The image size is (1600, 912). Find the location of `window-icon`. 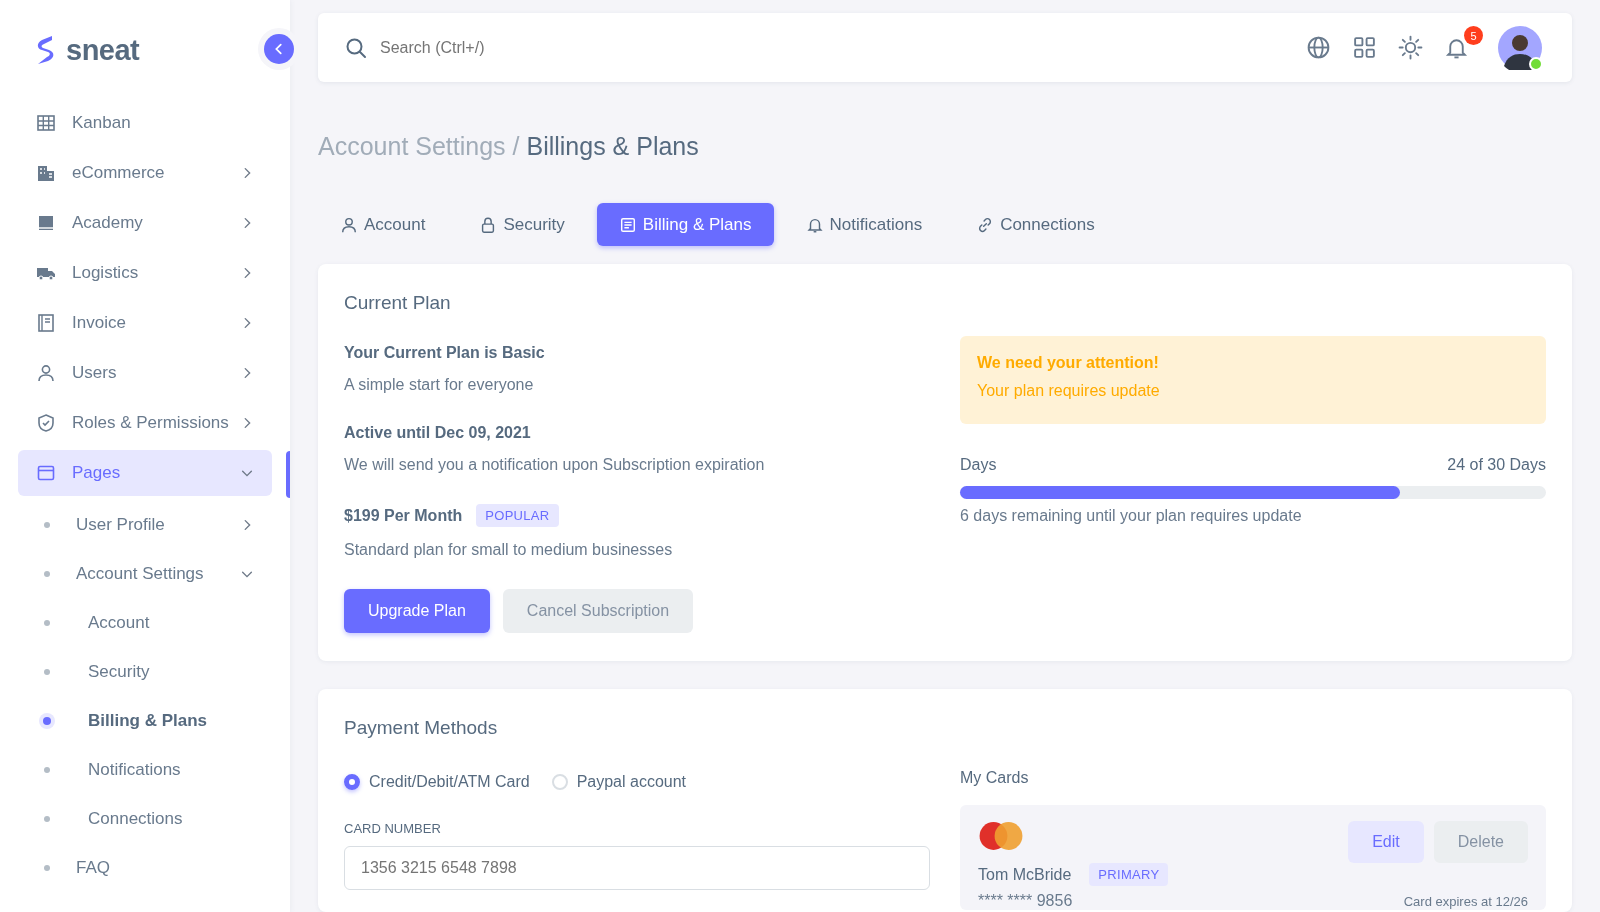

window-icon is located at coordinates (46, 473).